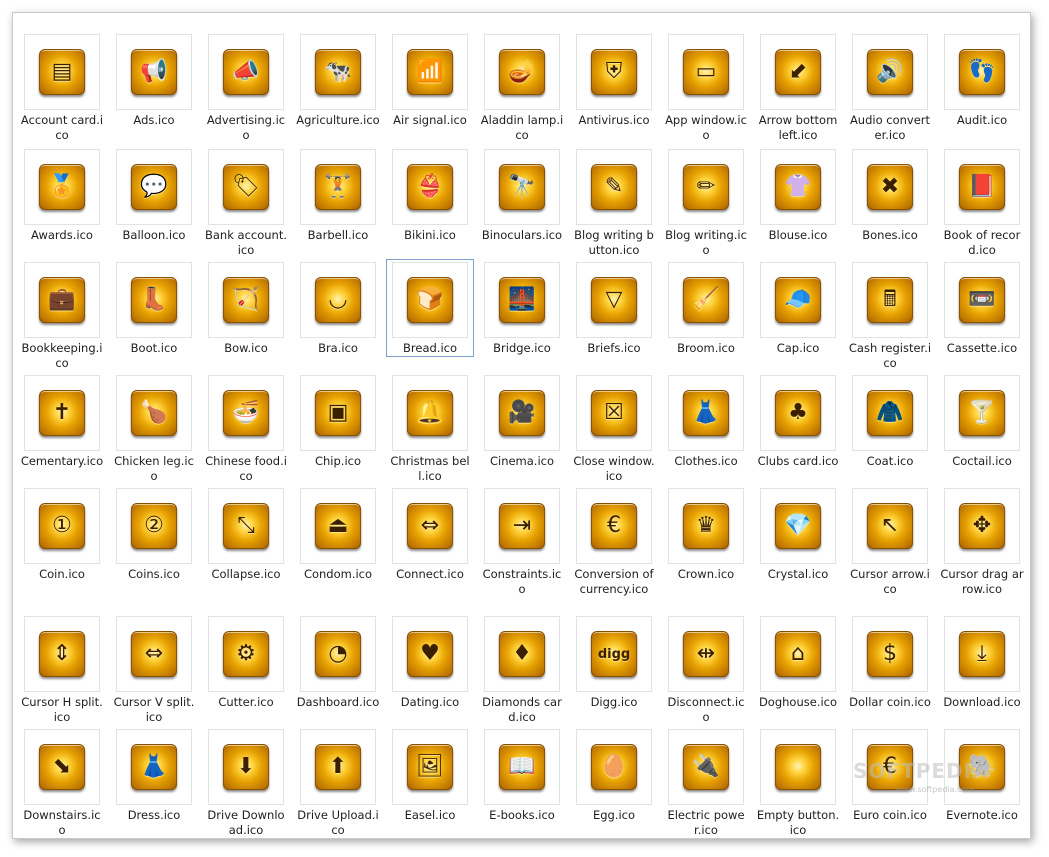  Describe the element at coordinates (338, 767) in the screenshot. I see `file-thumbnail: ⬆` at that location.